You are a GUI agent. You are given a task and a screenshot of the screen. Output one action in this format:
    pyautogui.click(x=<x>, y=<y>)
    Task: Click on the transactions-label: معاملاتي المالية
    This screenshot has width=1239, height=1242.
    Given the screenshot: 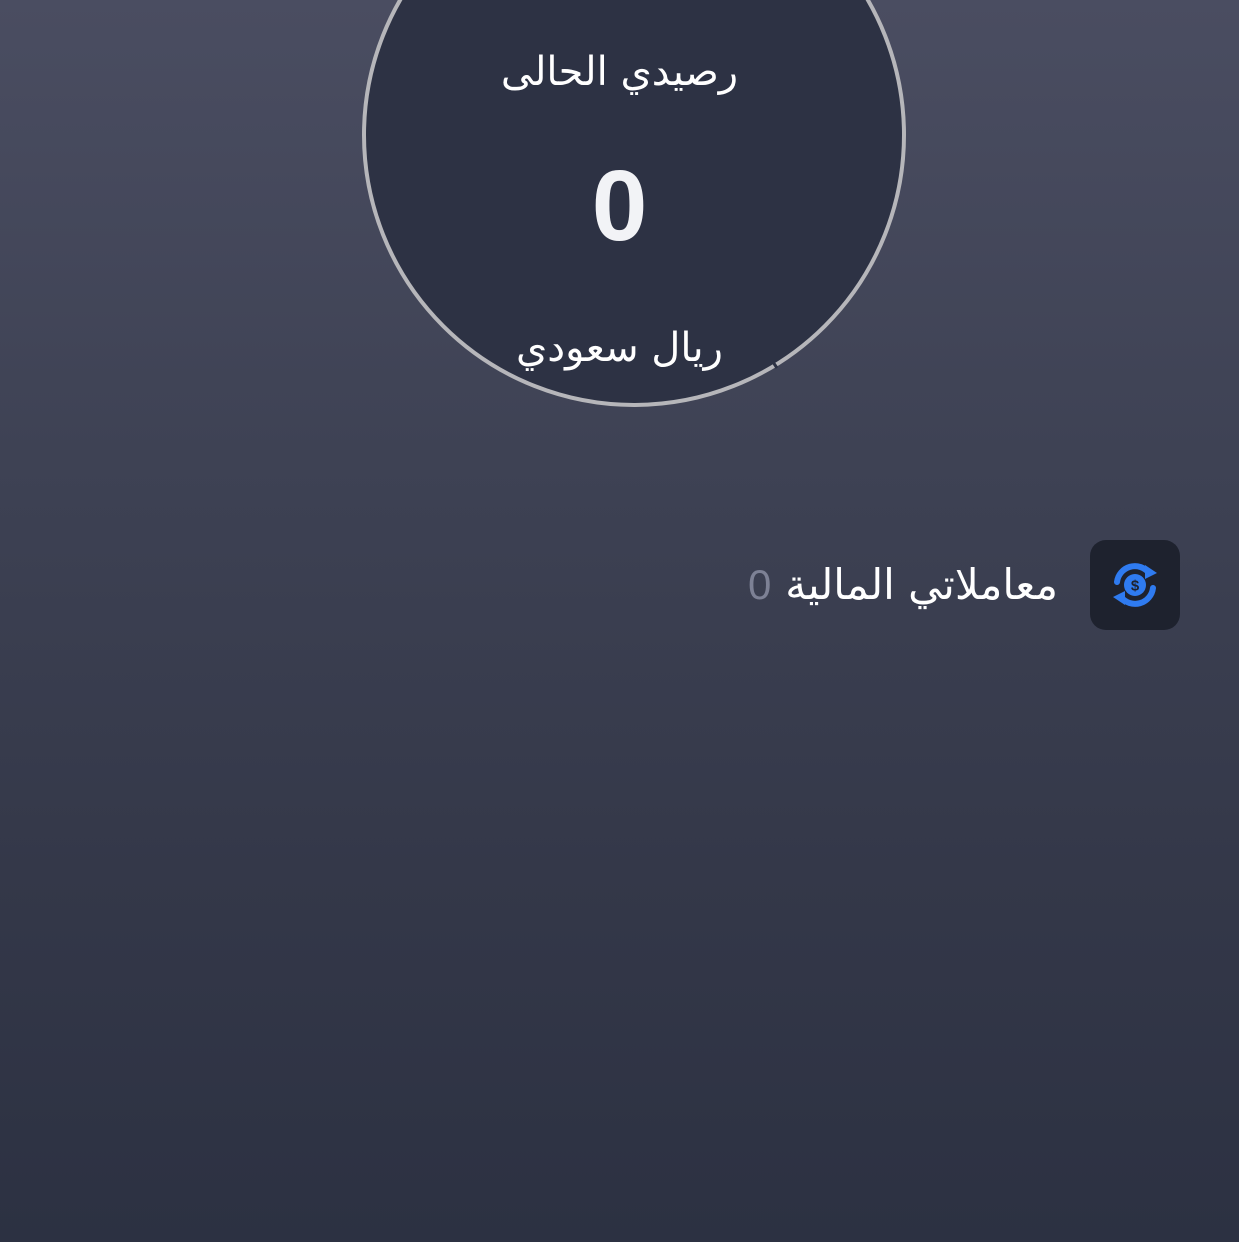 What is the action you would take?
    pyautogui.click(x=921, y=584)
    